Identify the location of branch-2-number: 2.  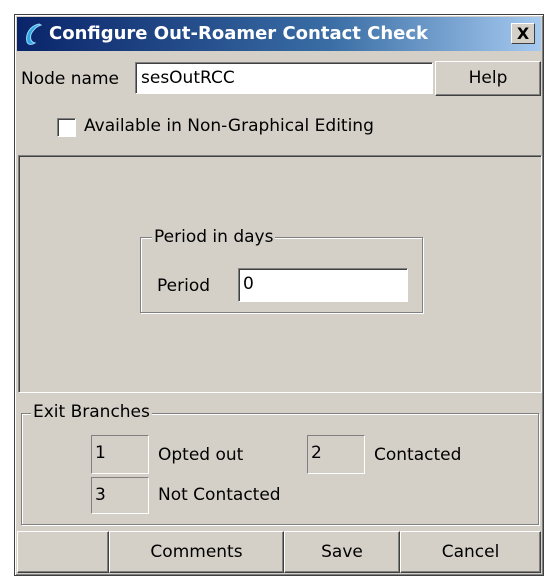
(336, 454).